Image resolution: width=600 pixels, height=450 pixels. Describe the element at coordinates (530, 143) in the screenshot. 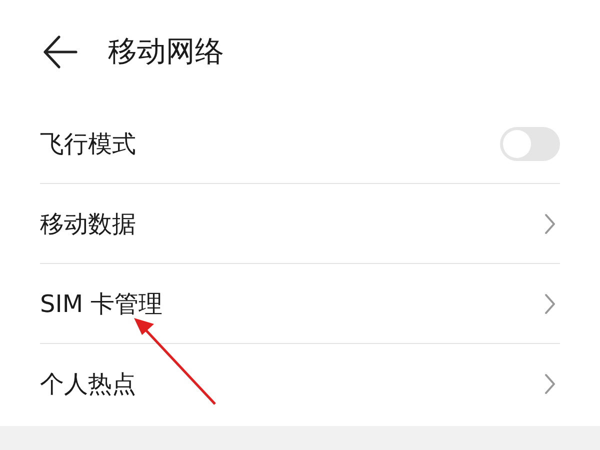

I see `toggle-switch` at that location.